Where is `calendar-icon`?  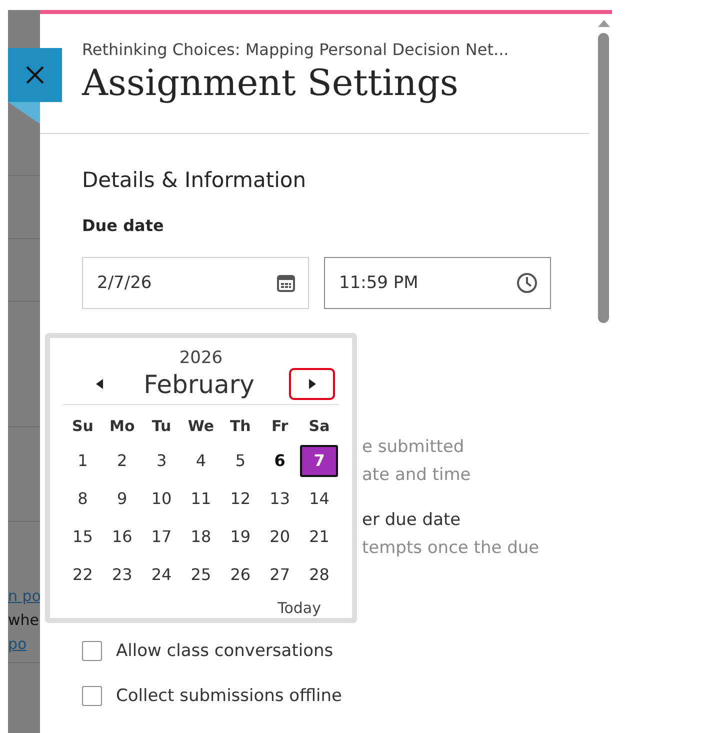
calendar-icon is located at coordinates (286, 283).